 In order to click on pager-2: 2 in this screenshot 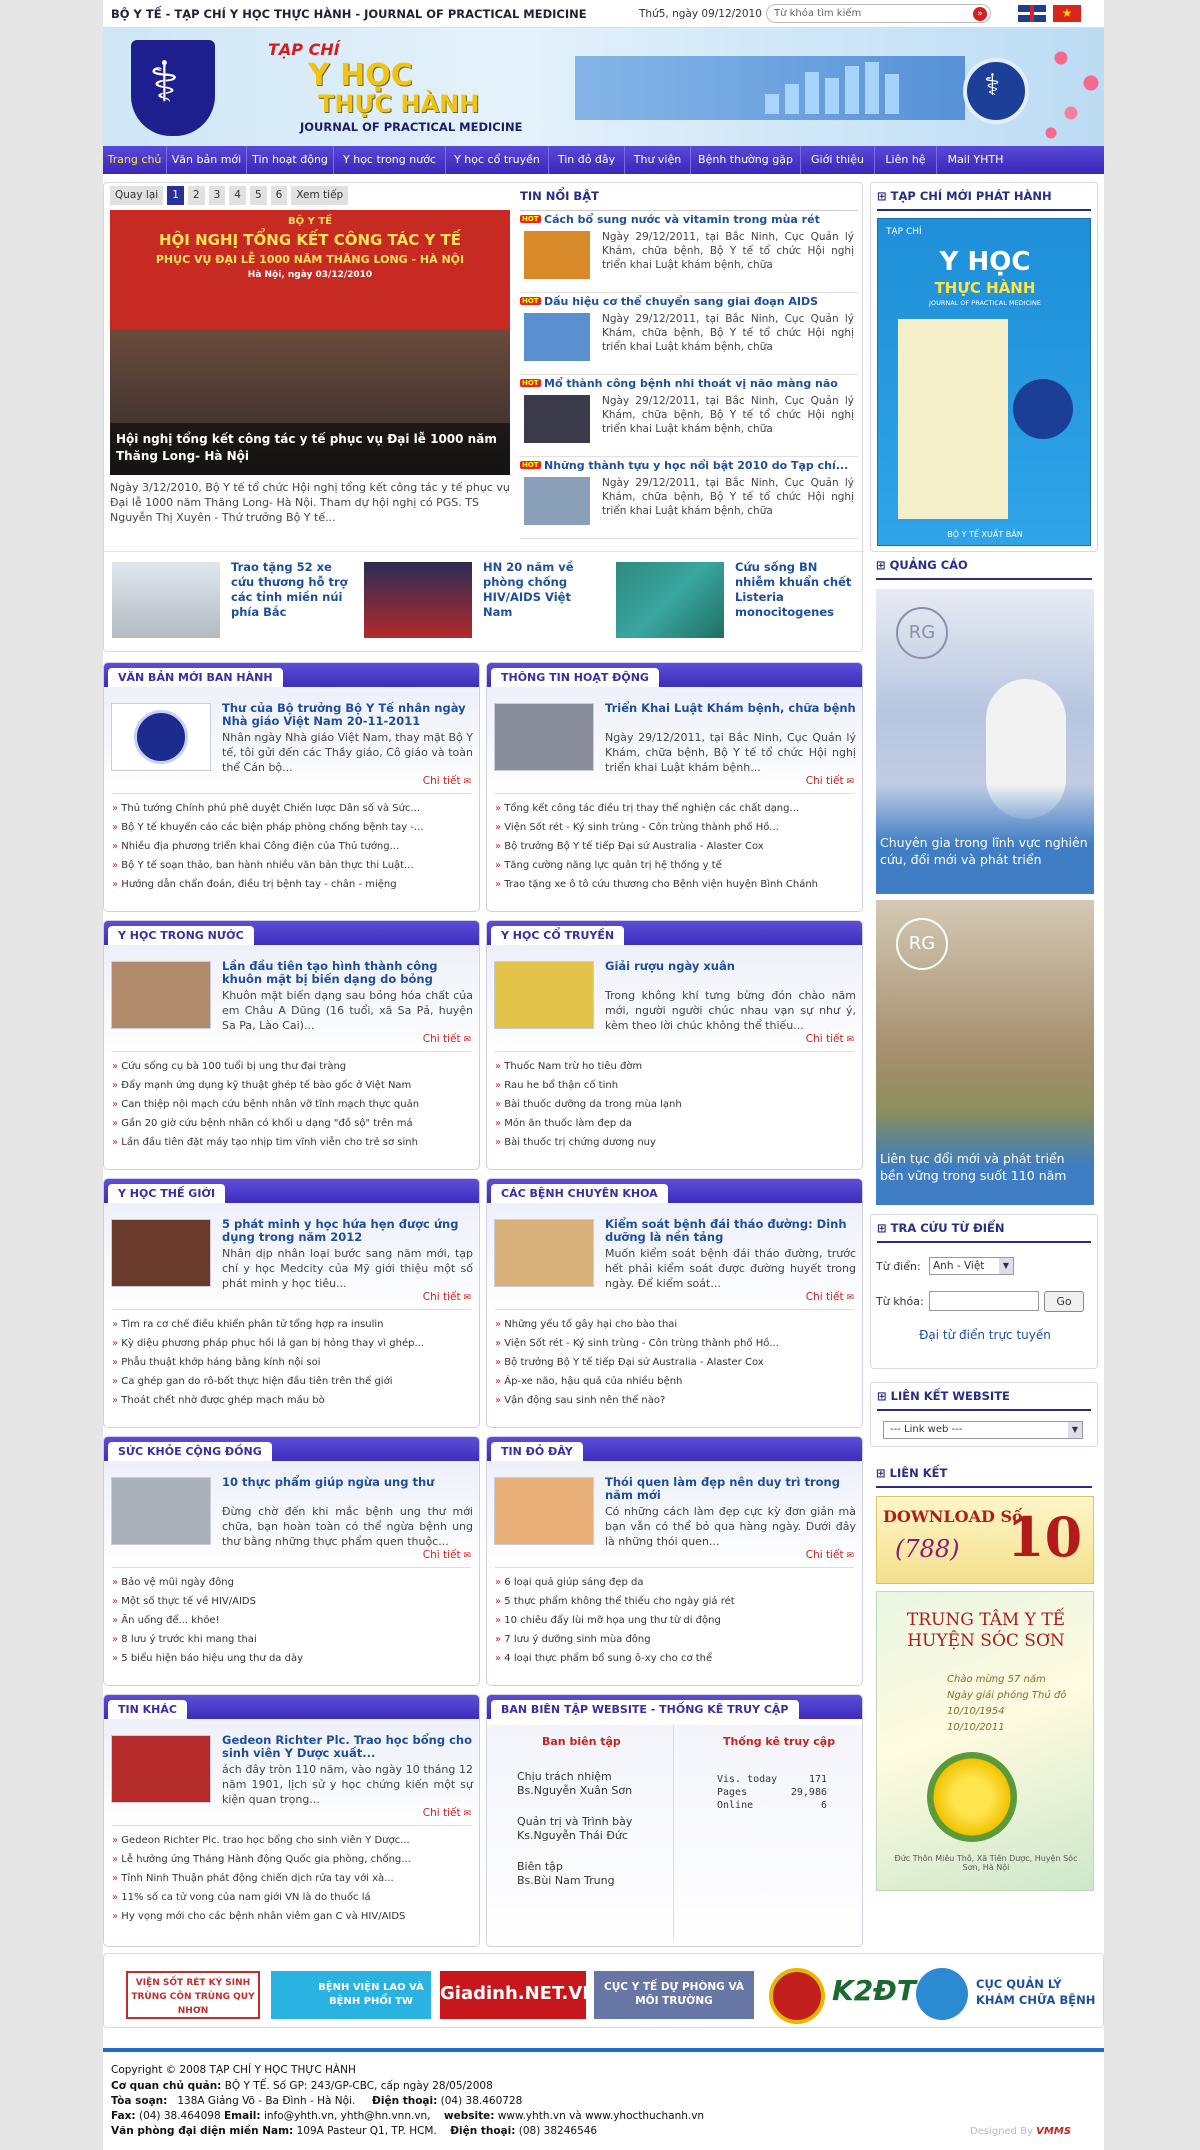, I will do `click(196, 195)`.